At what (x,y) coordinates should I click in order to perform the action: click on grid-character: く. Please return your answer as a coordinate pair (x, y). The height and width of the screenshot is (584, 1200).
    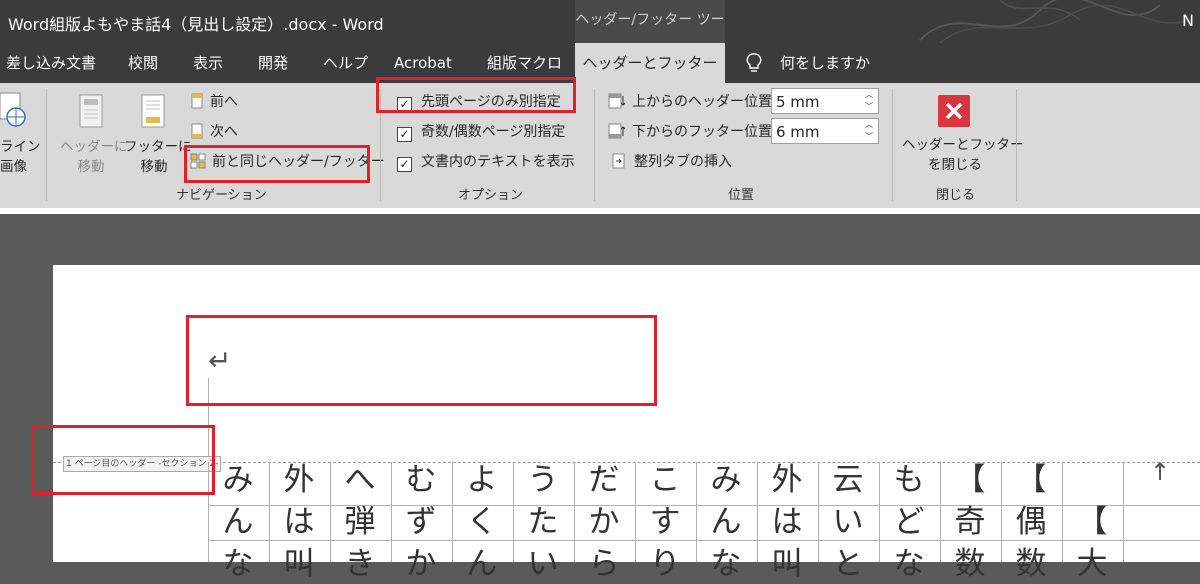
    Looking at the image, I should click on (482, 522).